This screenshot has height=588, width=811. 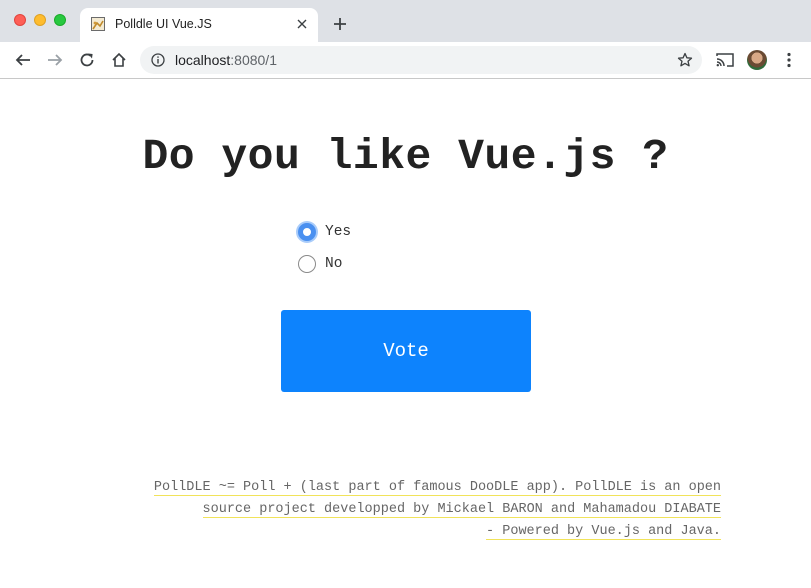 I want to click on radio-button-selected, so click(x=307, y=232).